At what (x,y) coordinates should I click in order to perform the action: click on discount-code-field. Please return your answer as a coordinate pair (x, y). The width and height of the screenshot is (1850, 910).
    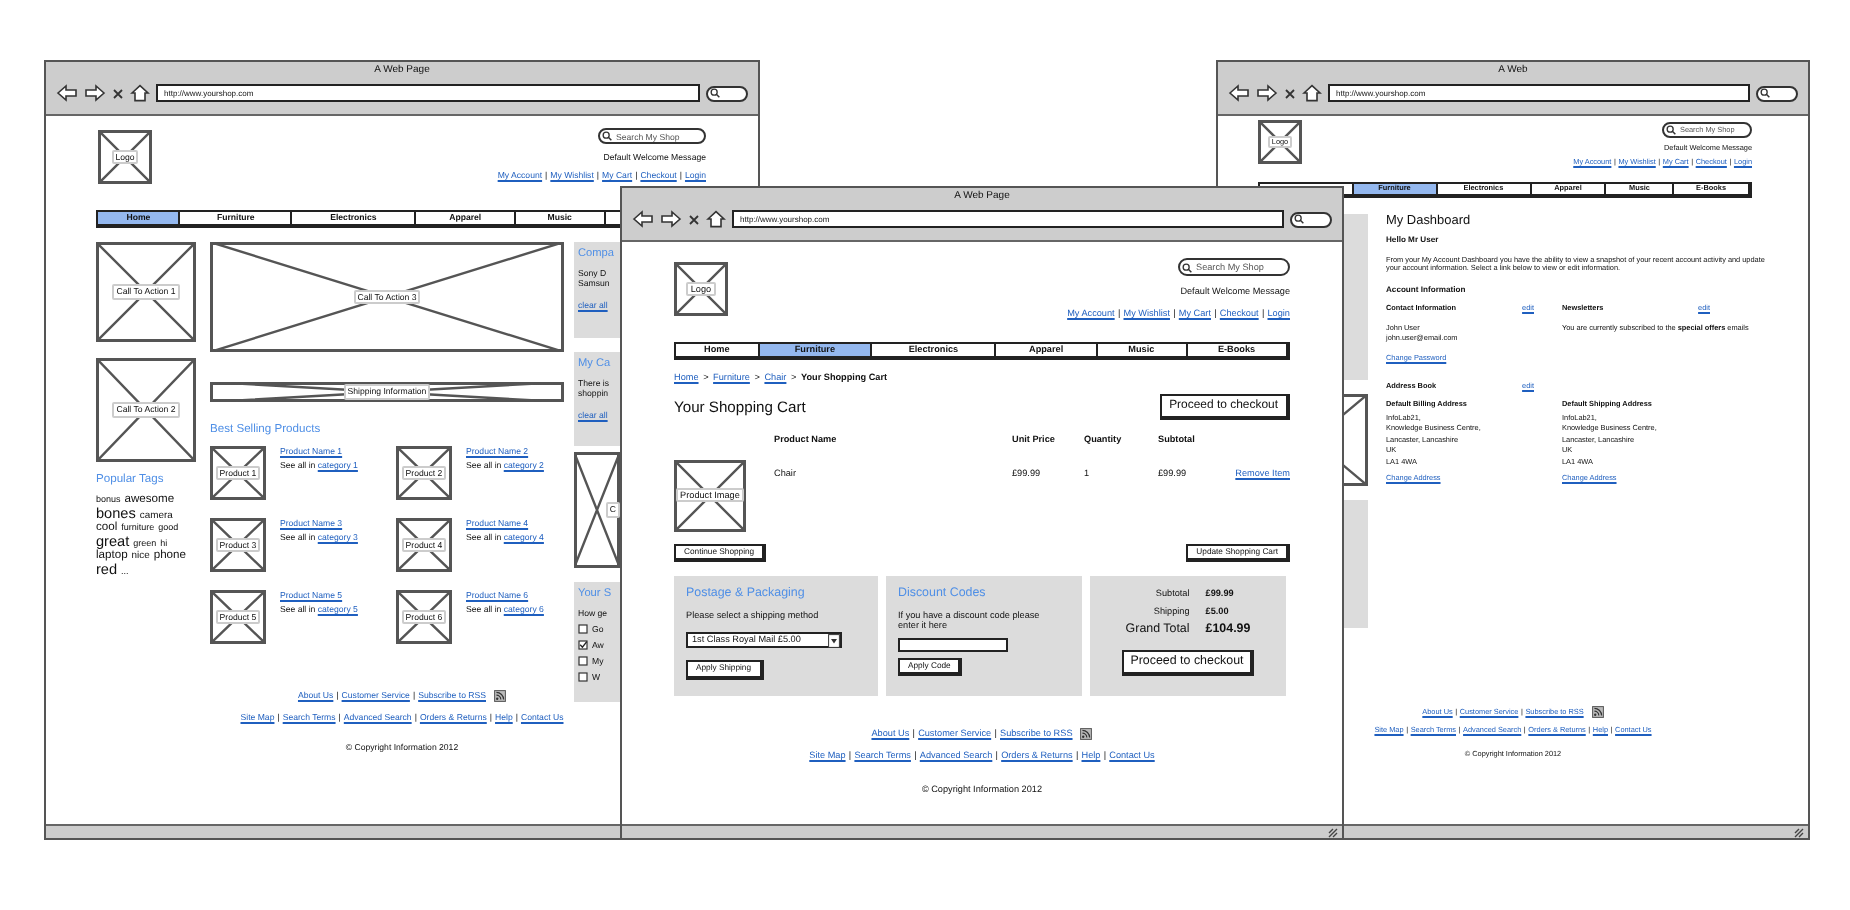
    Looking at the image, I should click on (953, 644).